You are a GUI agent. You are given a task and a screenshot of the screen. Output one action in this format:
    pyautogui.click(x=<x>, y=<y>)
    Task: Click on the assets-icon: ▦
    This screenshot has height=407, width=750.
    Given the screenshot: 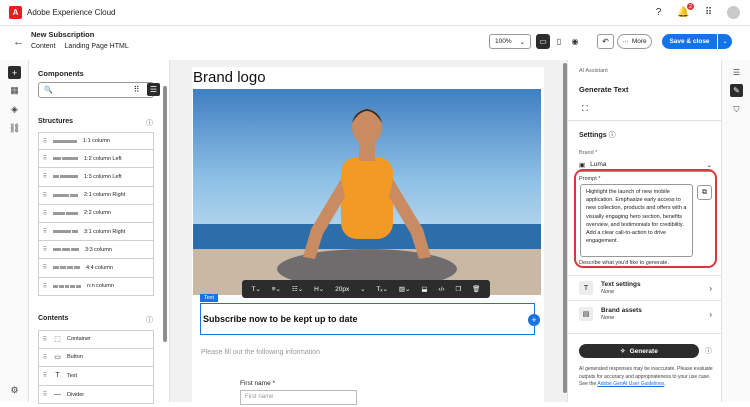 What is the action you would take?
    pyautogui.click(x=14, y=90)
    